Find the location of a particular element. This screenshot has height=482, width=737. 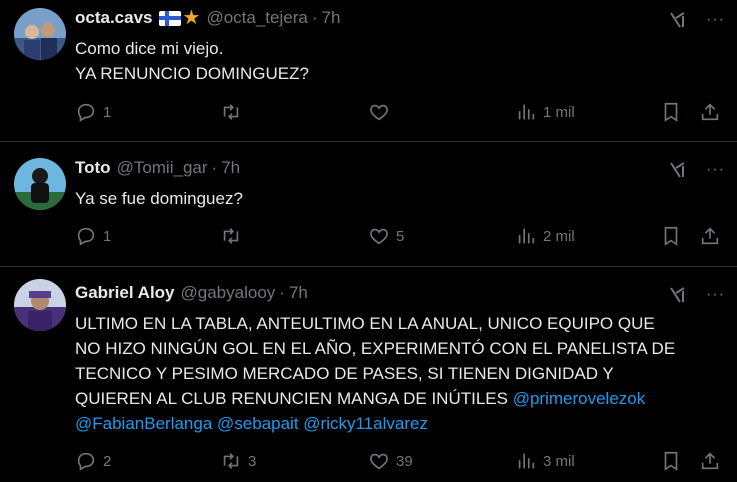

like-button is located at coordinates (382, 112).